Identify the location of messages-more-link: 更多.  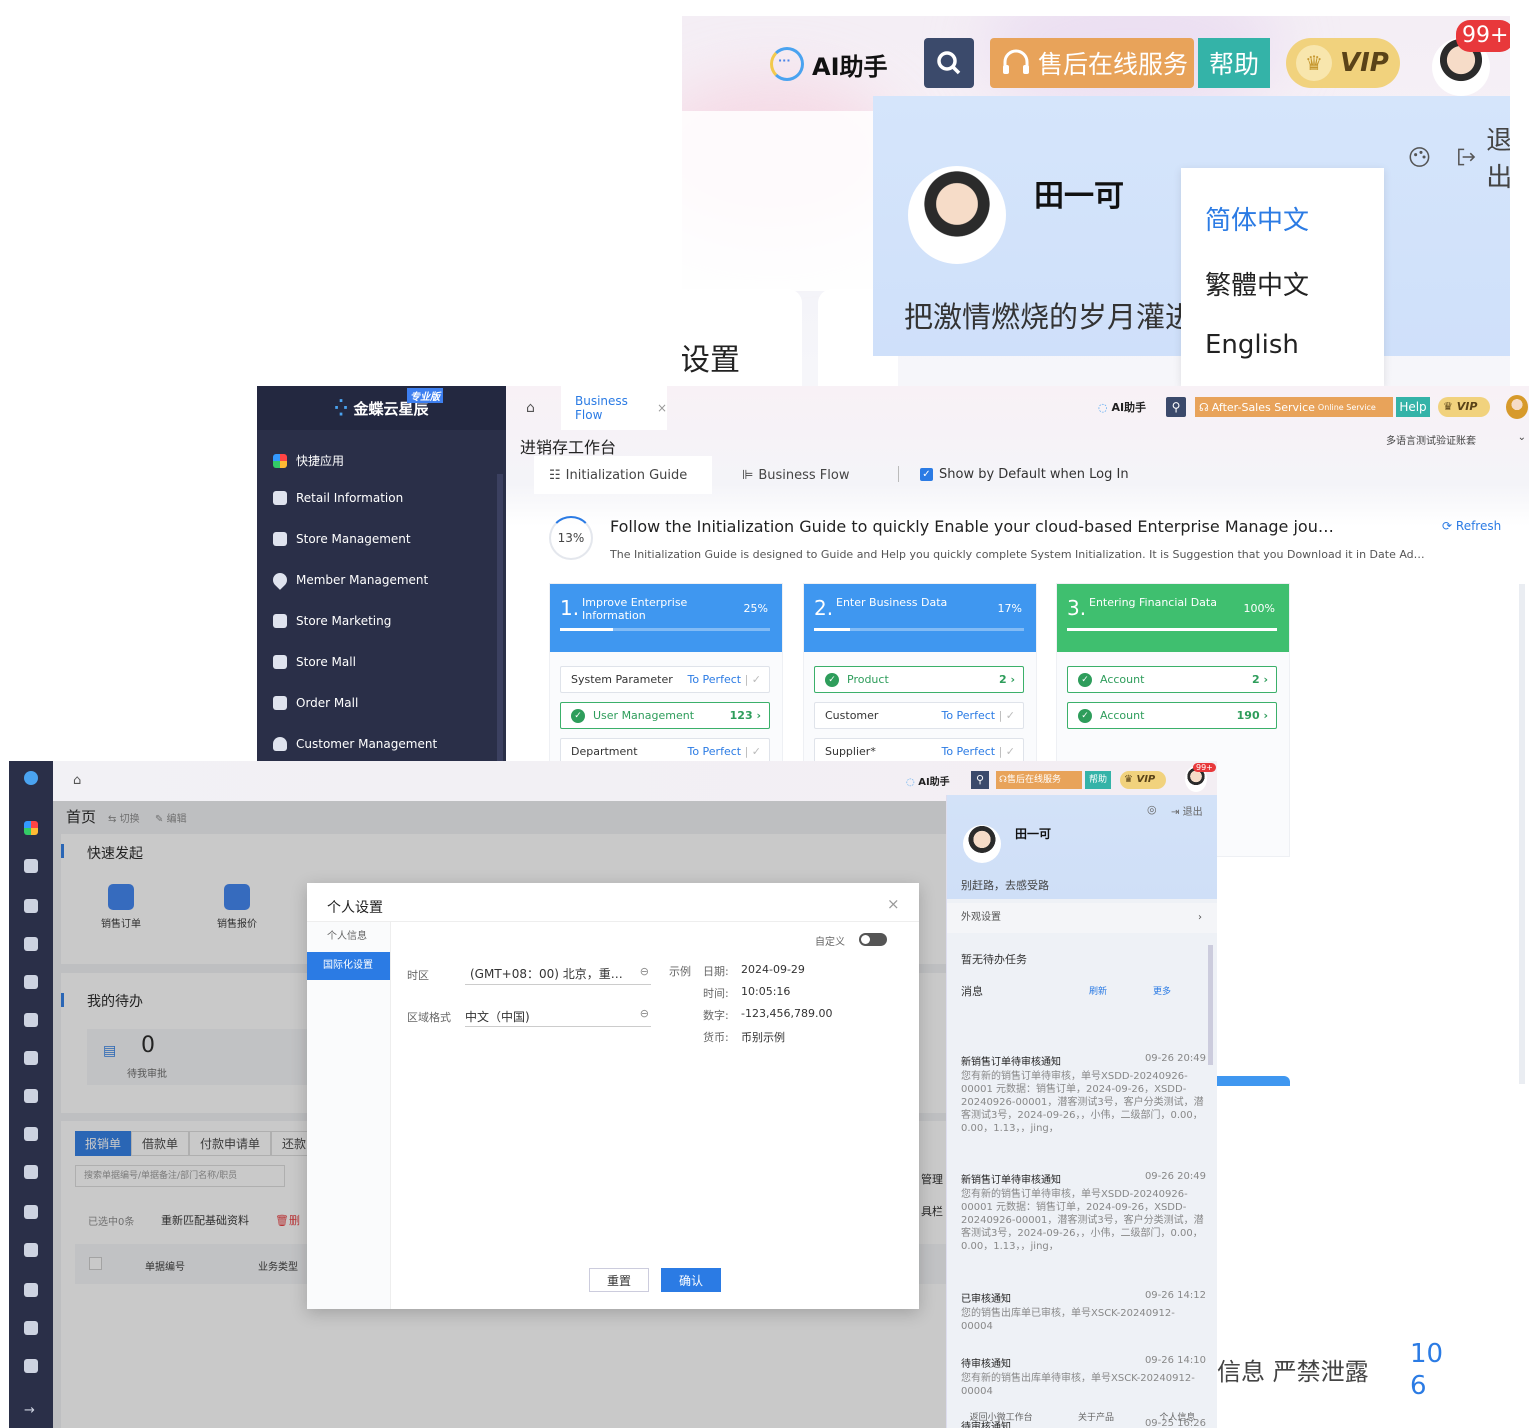
(1162, 990).